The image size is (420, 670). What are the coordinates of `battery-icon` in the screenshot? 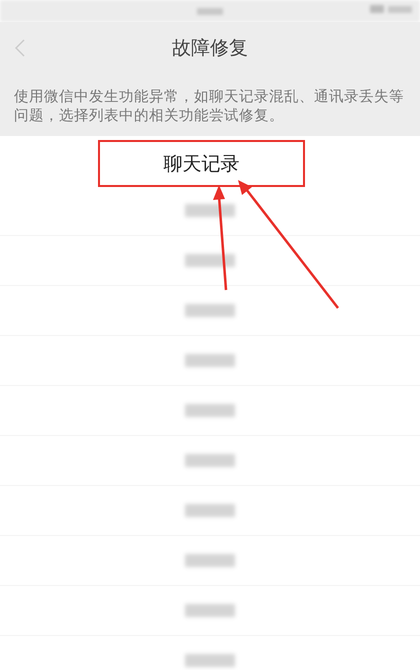 It's located at (377, 9).